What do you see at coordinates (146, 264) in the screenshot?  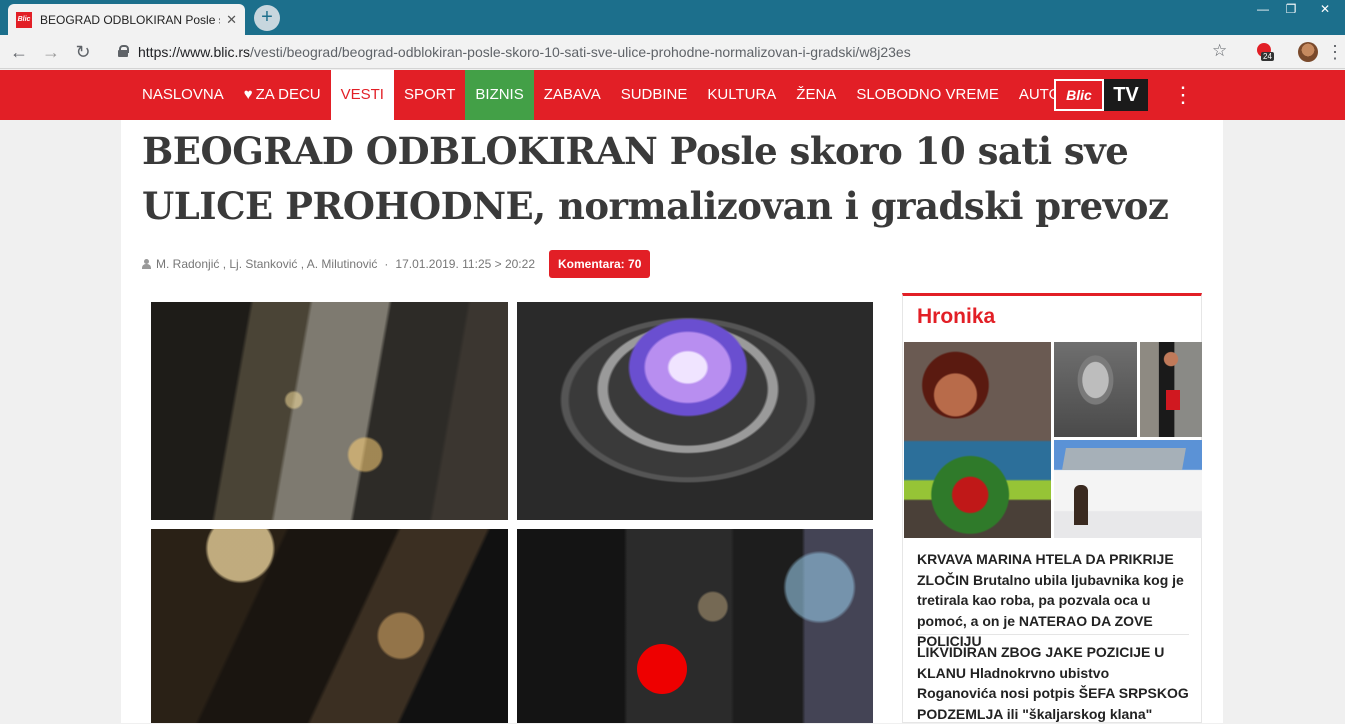 I see `author-icon` at bounding box center [146, 264].